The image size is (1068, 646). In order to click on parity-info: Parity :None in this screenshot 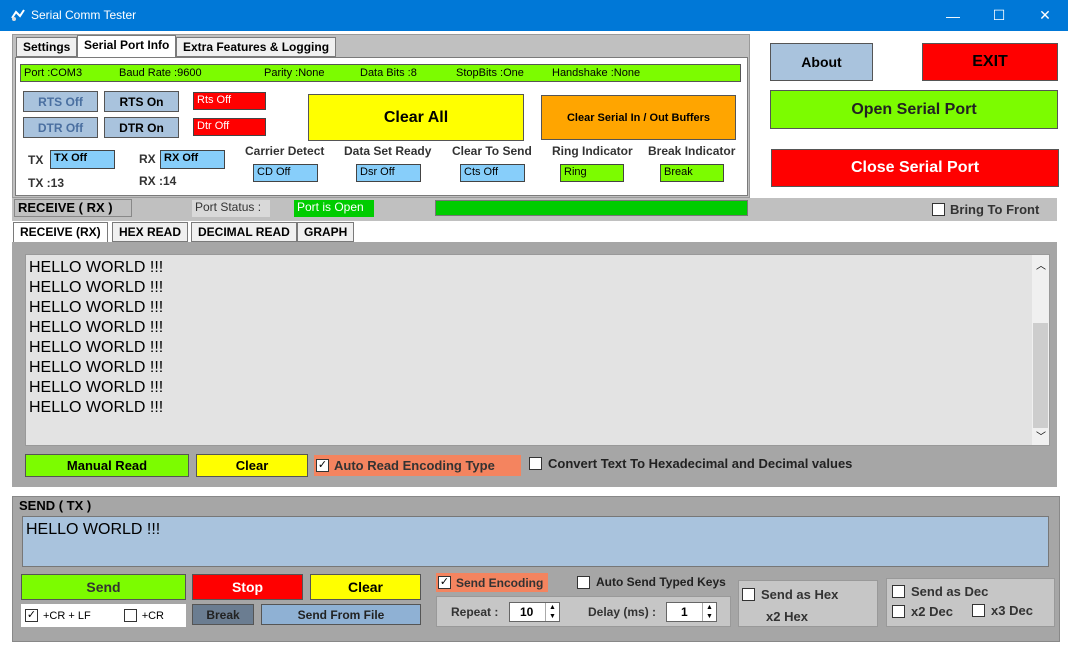, I will do `click(294, 73)`.